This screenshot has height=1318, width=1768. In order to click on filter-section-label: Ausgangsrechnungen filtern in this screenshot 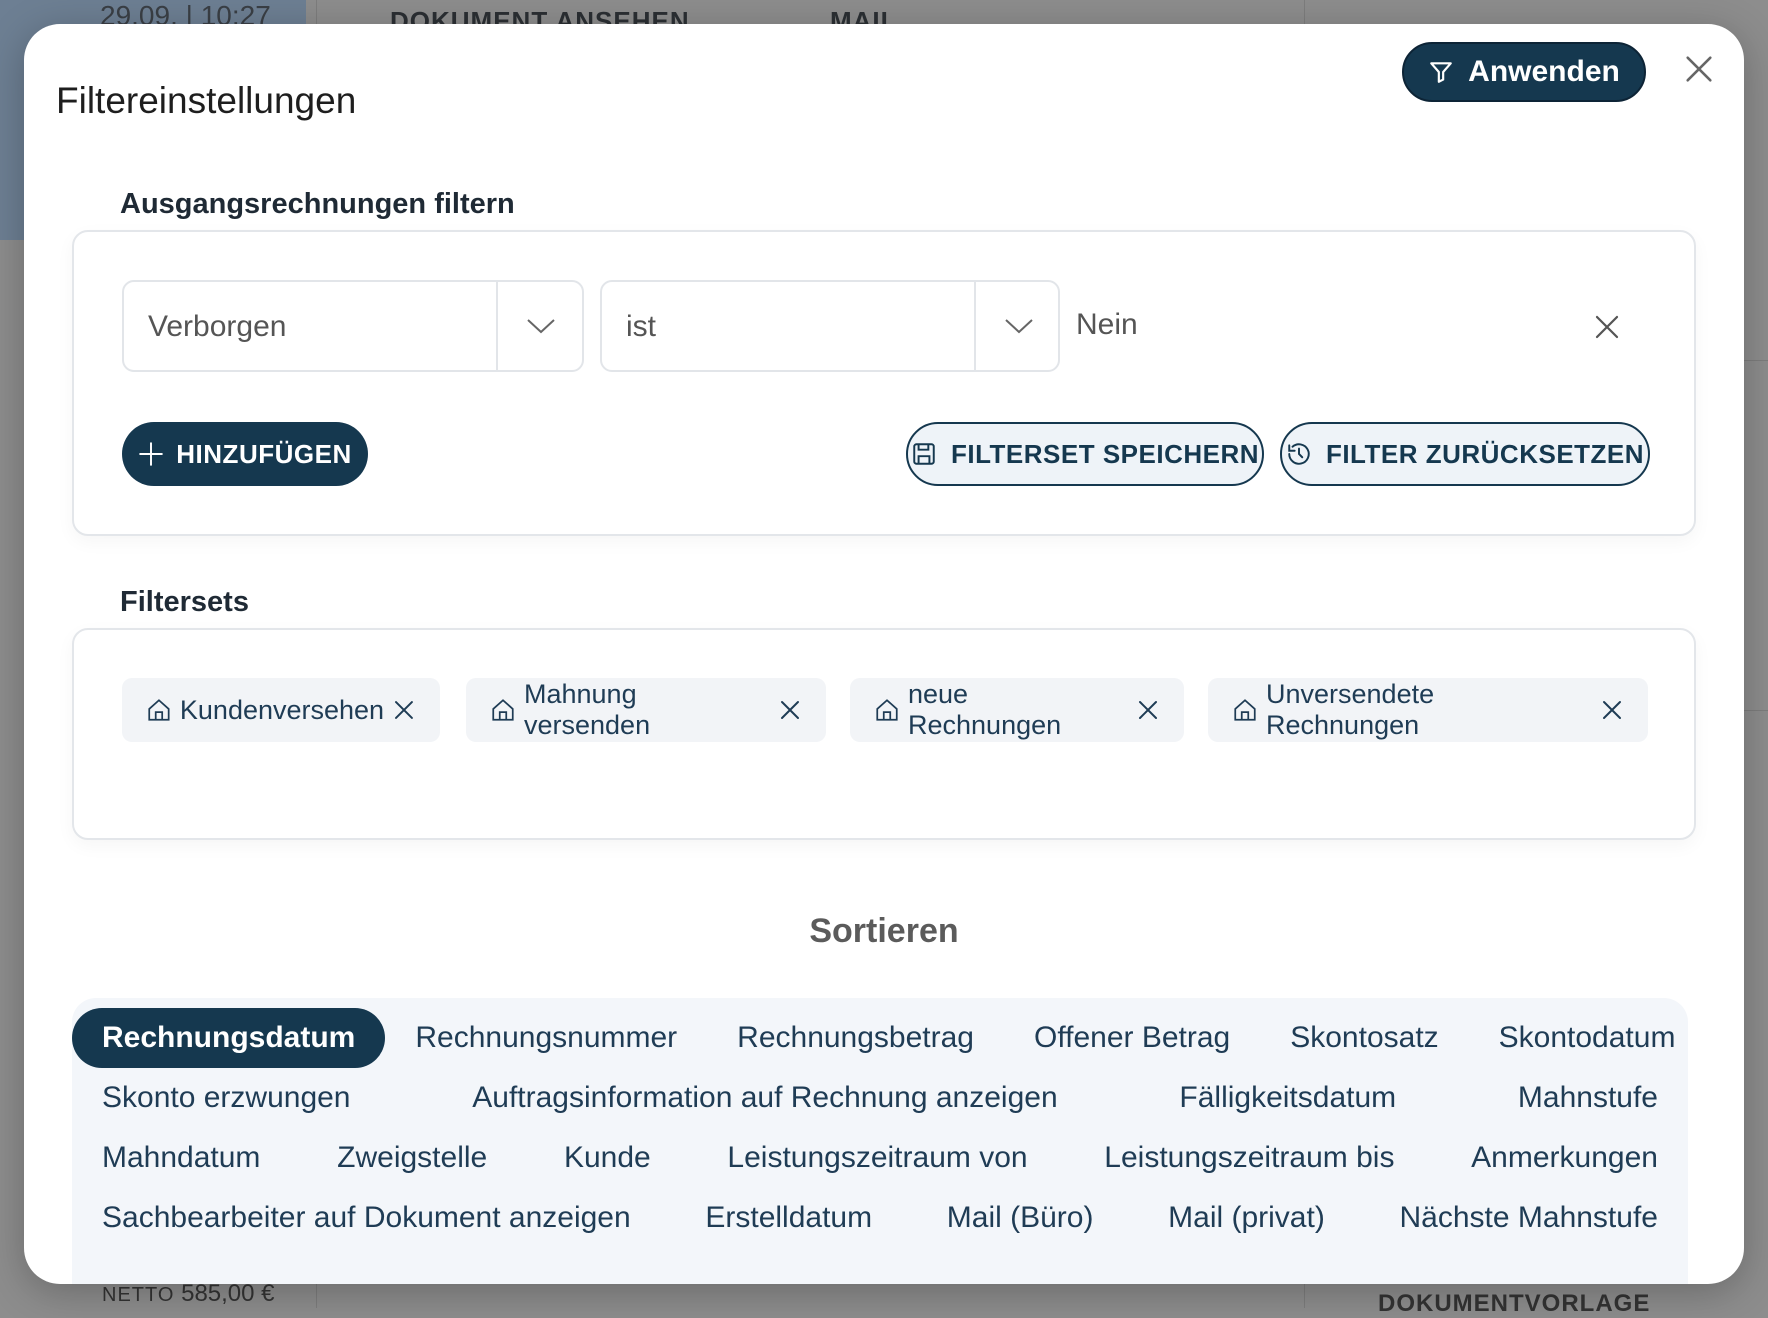, I will do `click(317, 204)`.